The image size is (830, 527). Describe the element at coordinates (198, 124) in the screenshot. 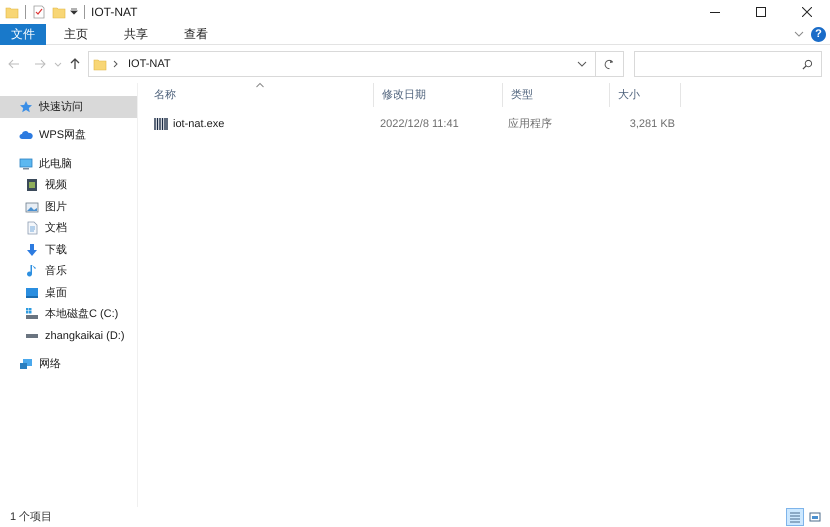

I see `file-name: iot-nat.exe` at that location.